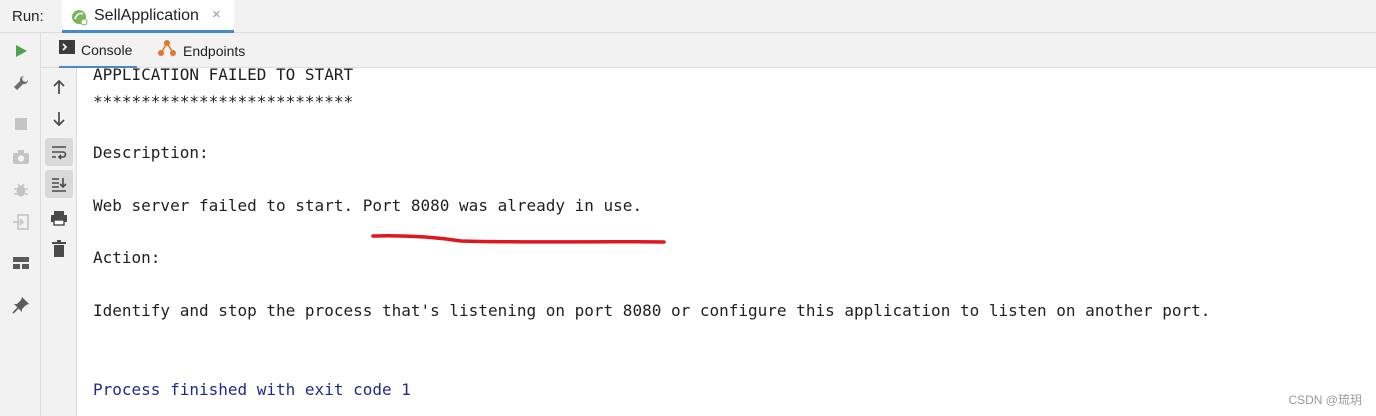  Describe the element at coordinates (167, 50) in the screenshot. I see `endpoints-icon` at that location.